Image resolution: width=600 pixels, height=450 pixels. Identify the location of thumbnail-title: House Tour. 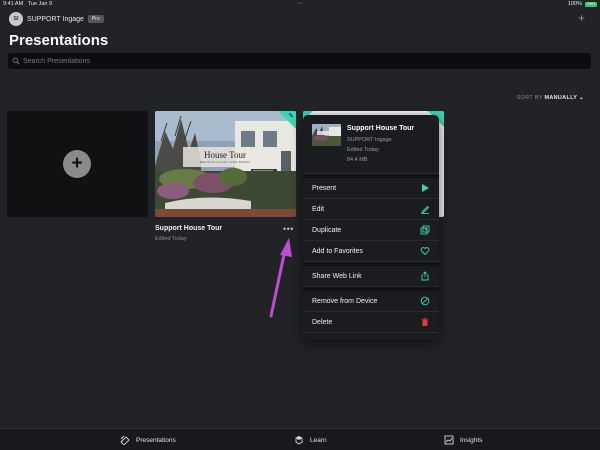
(225, 155).